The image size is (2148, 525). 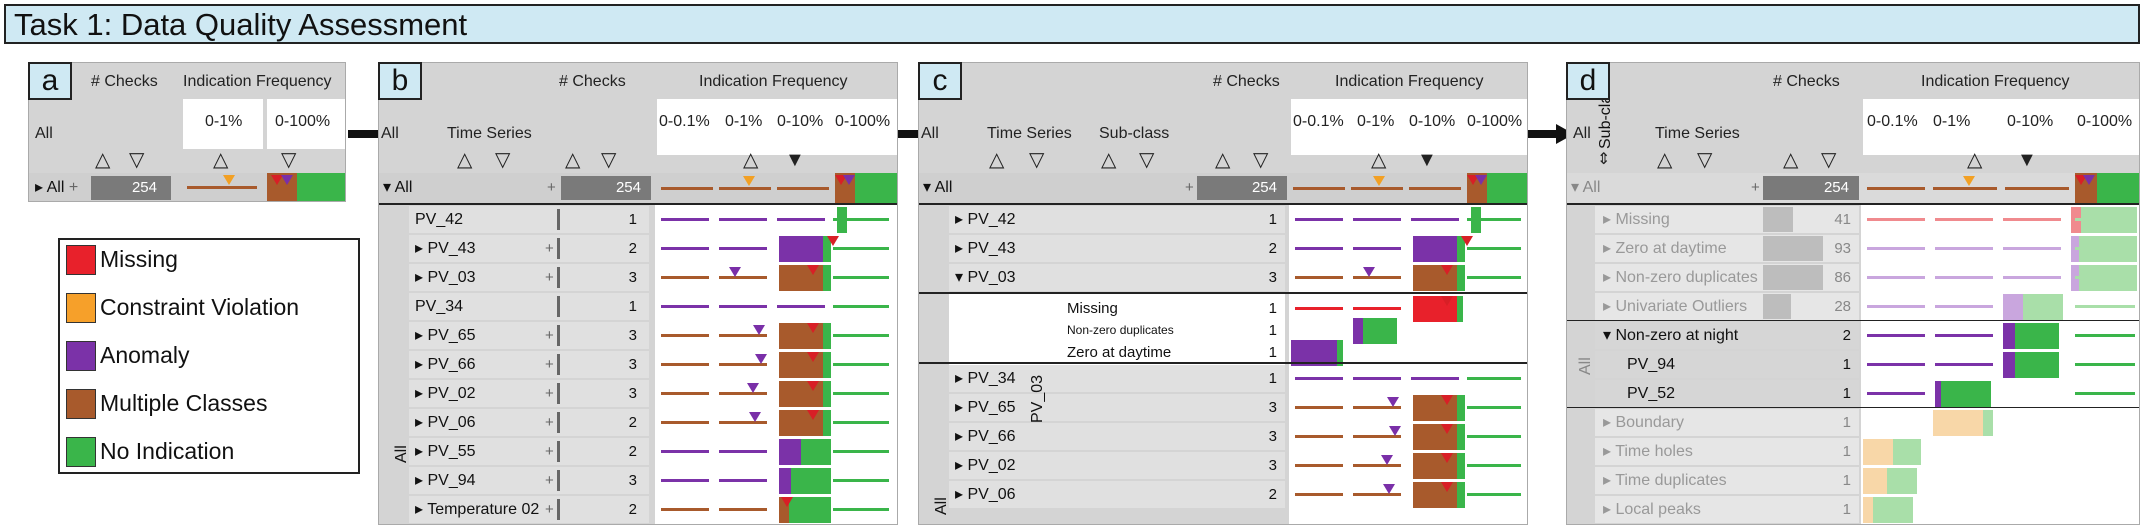 I want to click on table-row: ▸ PV_65 3, so click(x=1223, y=407).